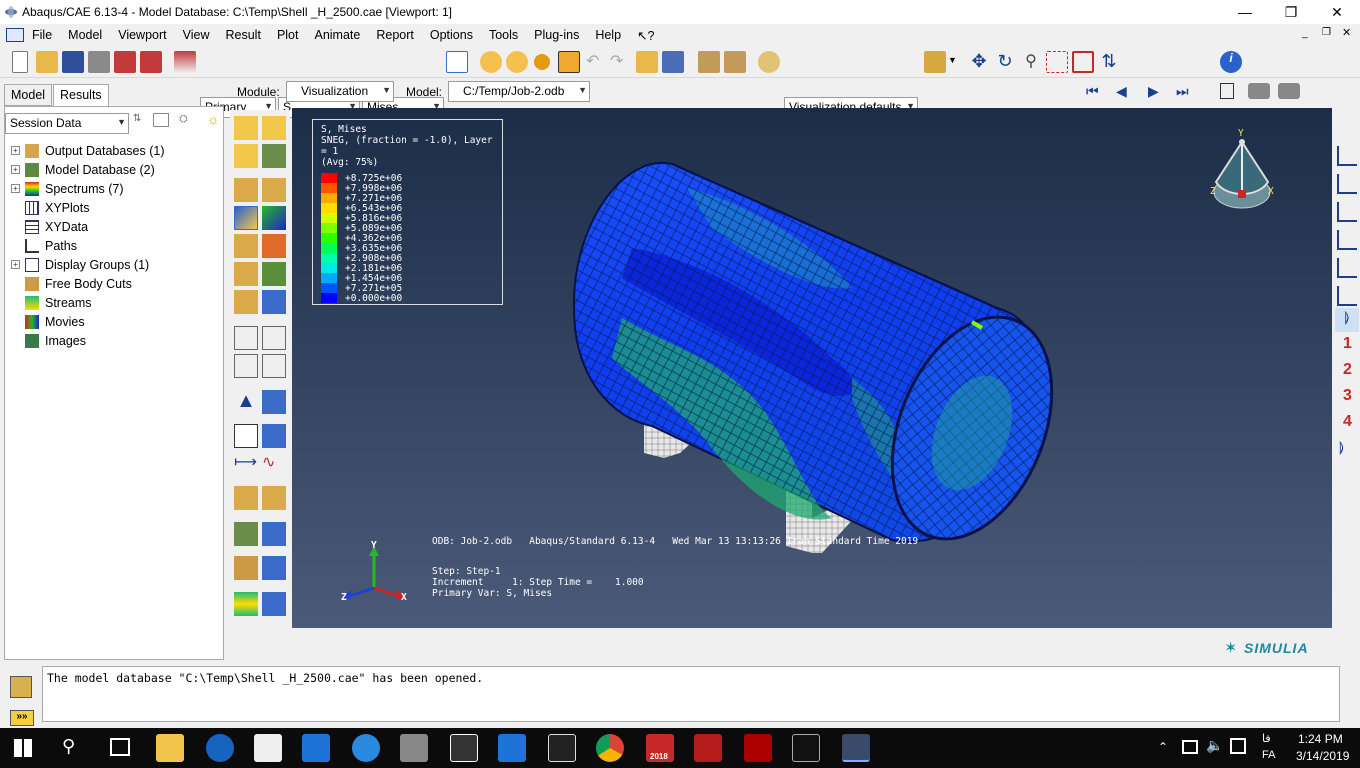 The image size is (1360, 768). Describe the element at coordinates (1057, 62) in the screenshot. I see `zoom-box-icon` at that location.